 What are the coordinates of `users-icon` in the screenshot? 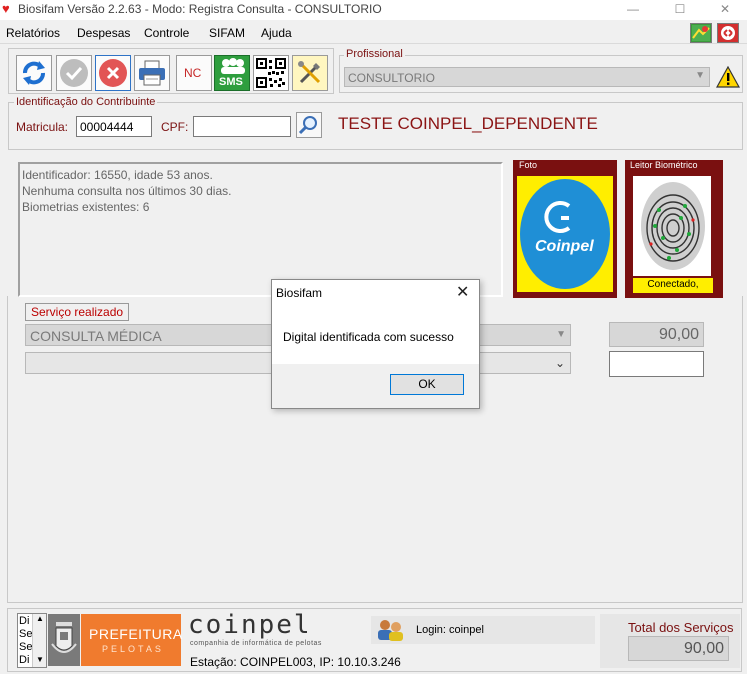 It's located at (390, 630).